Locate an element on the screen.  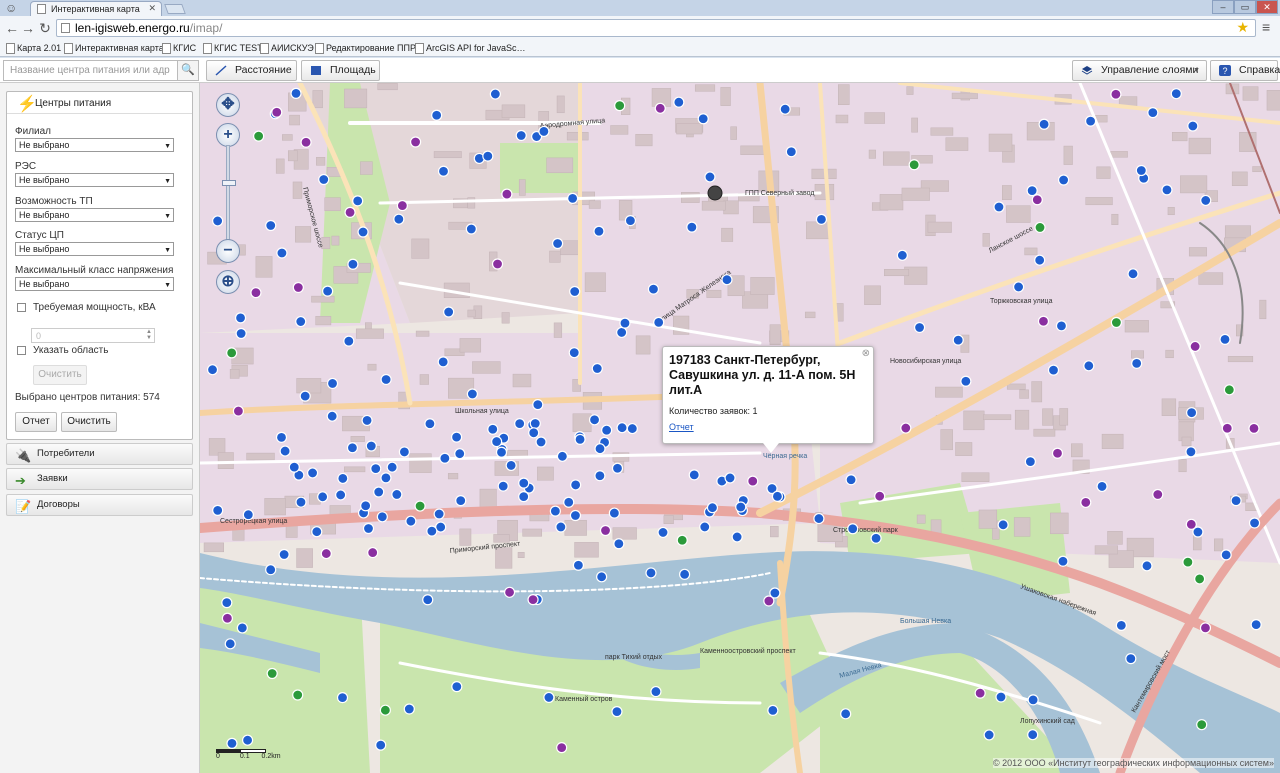
browser-menu-icon: ≡ is located at coordinates (1266, 27).